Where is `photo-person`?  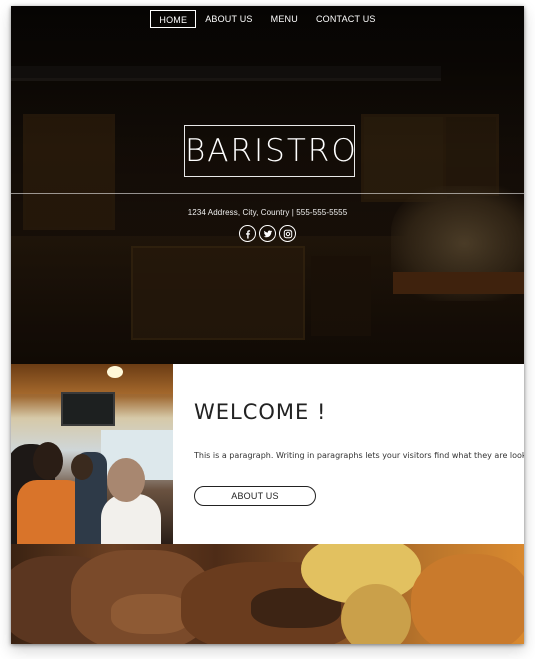 photo-person is located at coordinates (131, 519).